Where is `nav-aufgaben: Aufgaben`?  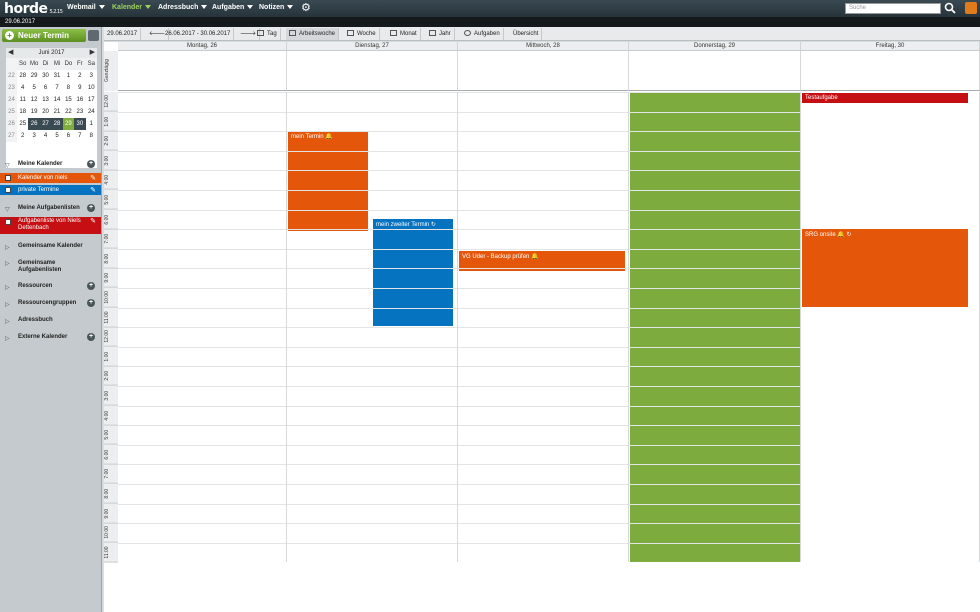
nav-aufgaben: Aufgaben is located at coordinates (232, 8).